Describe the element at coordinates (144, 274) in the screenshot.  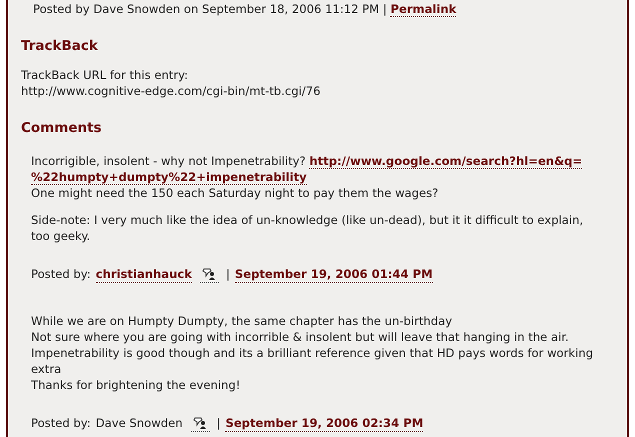
I see `author-link: christianhauck` at that location.